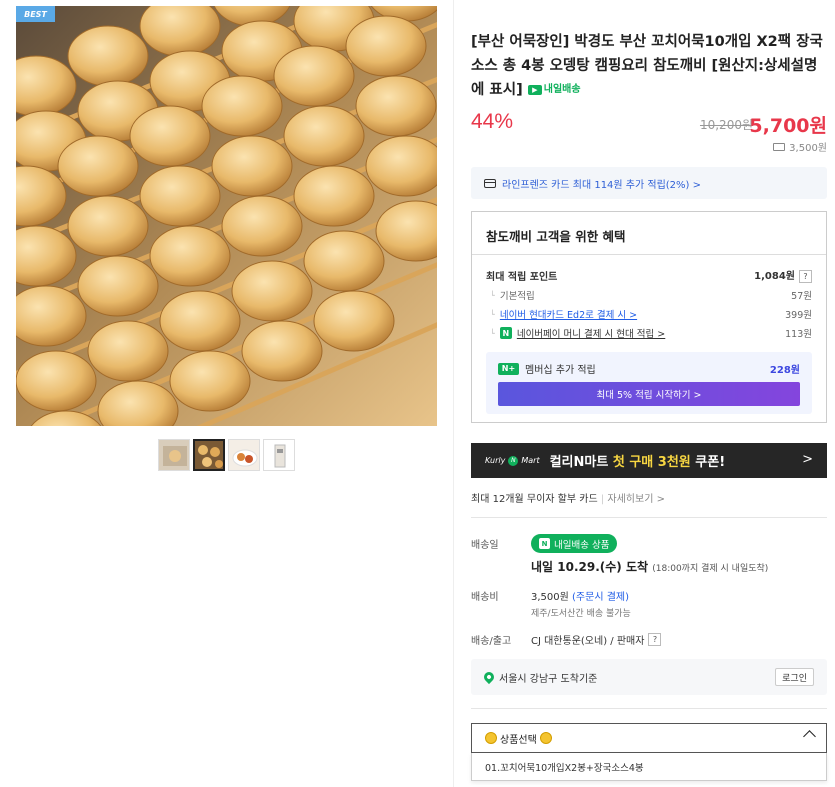 The width and height of the screenshot is (835, 787). I want to click on shipping-restriction-note: 제주/도서산간 배송 불가능, so click(581, 614).